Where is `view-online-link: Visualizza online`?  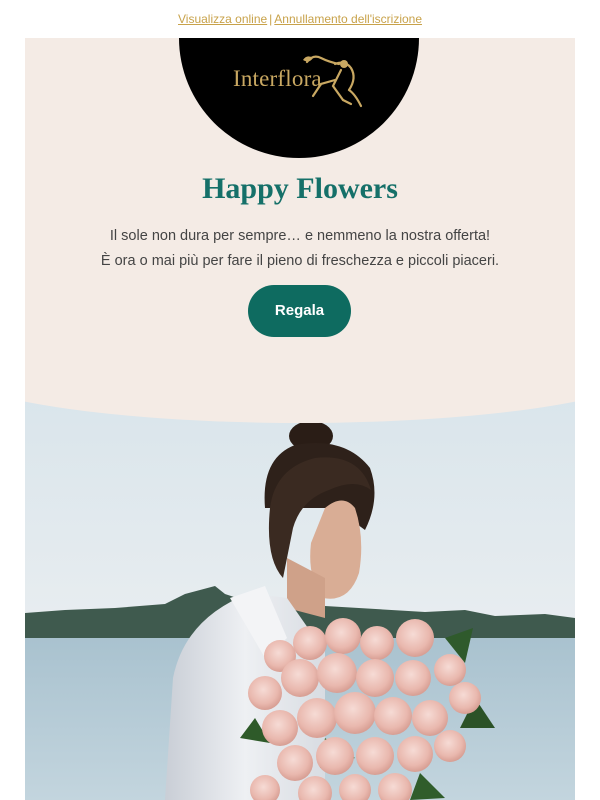
view-online-link: Visualizza online is located at coordinates (222, 19).